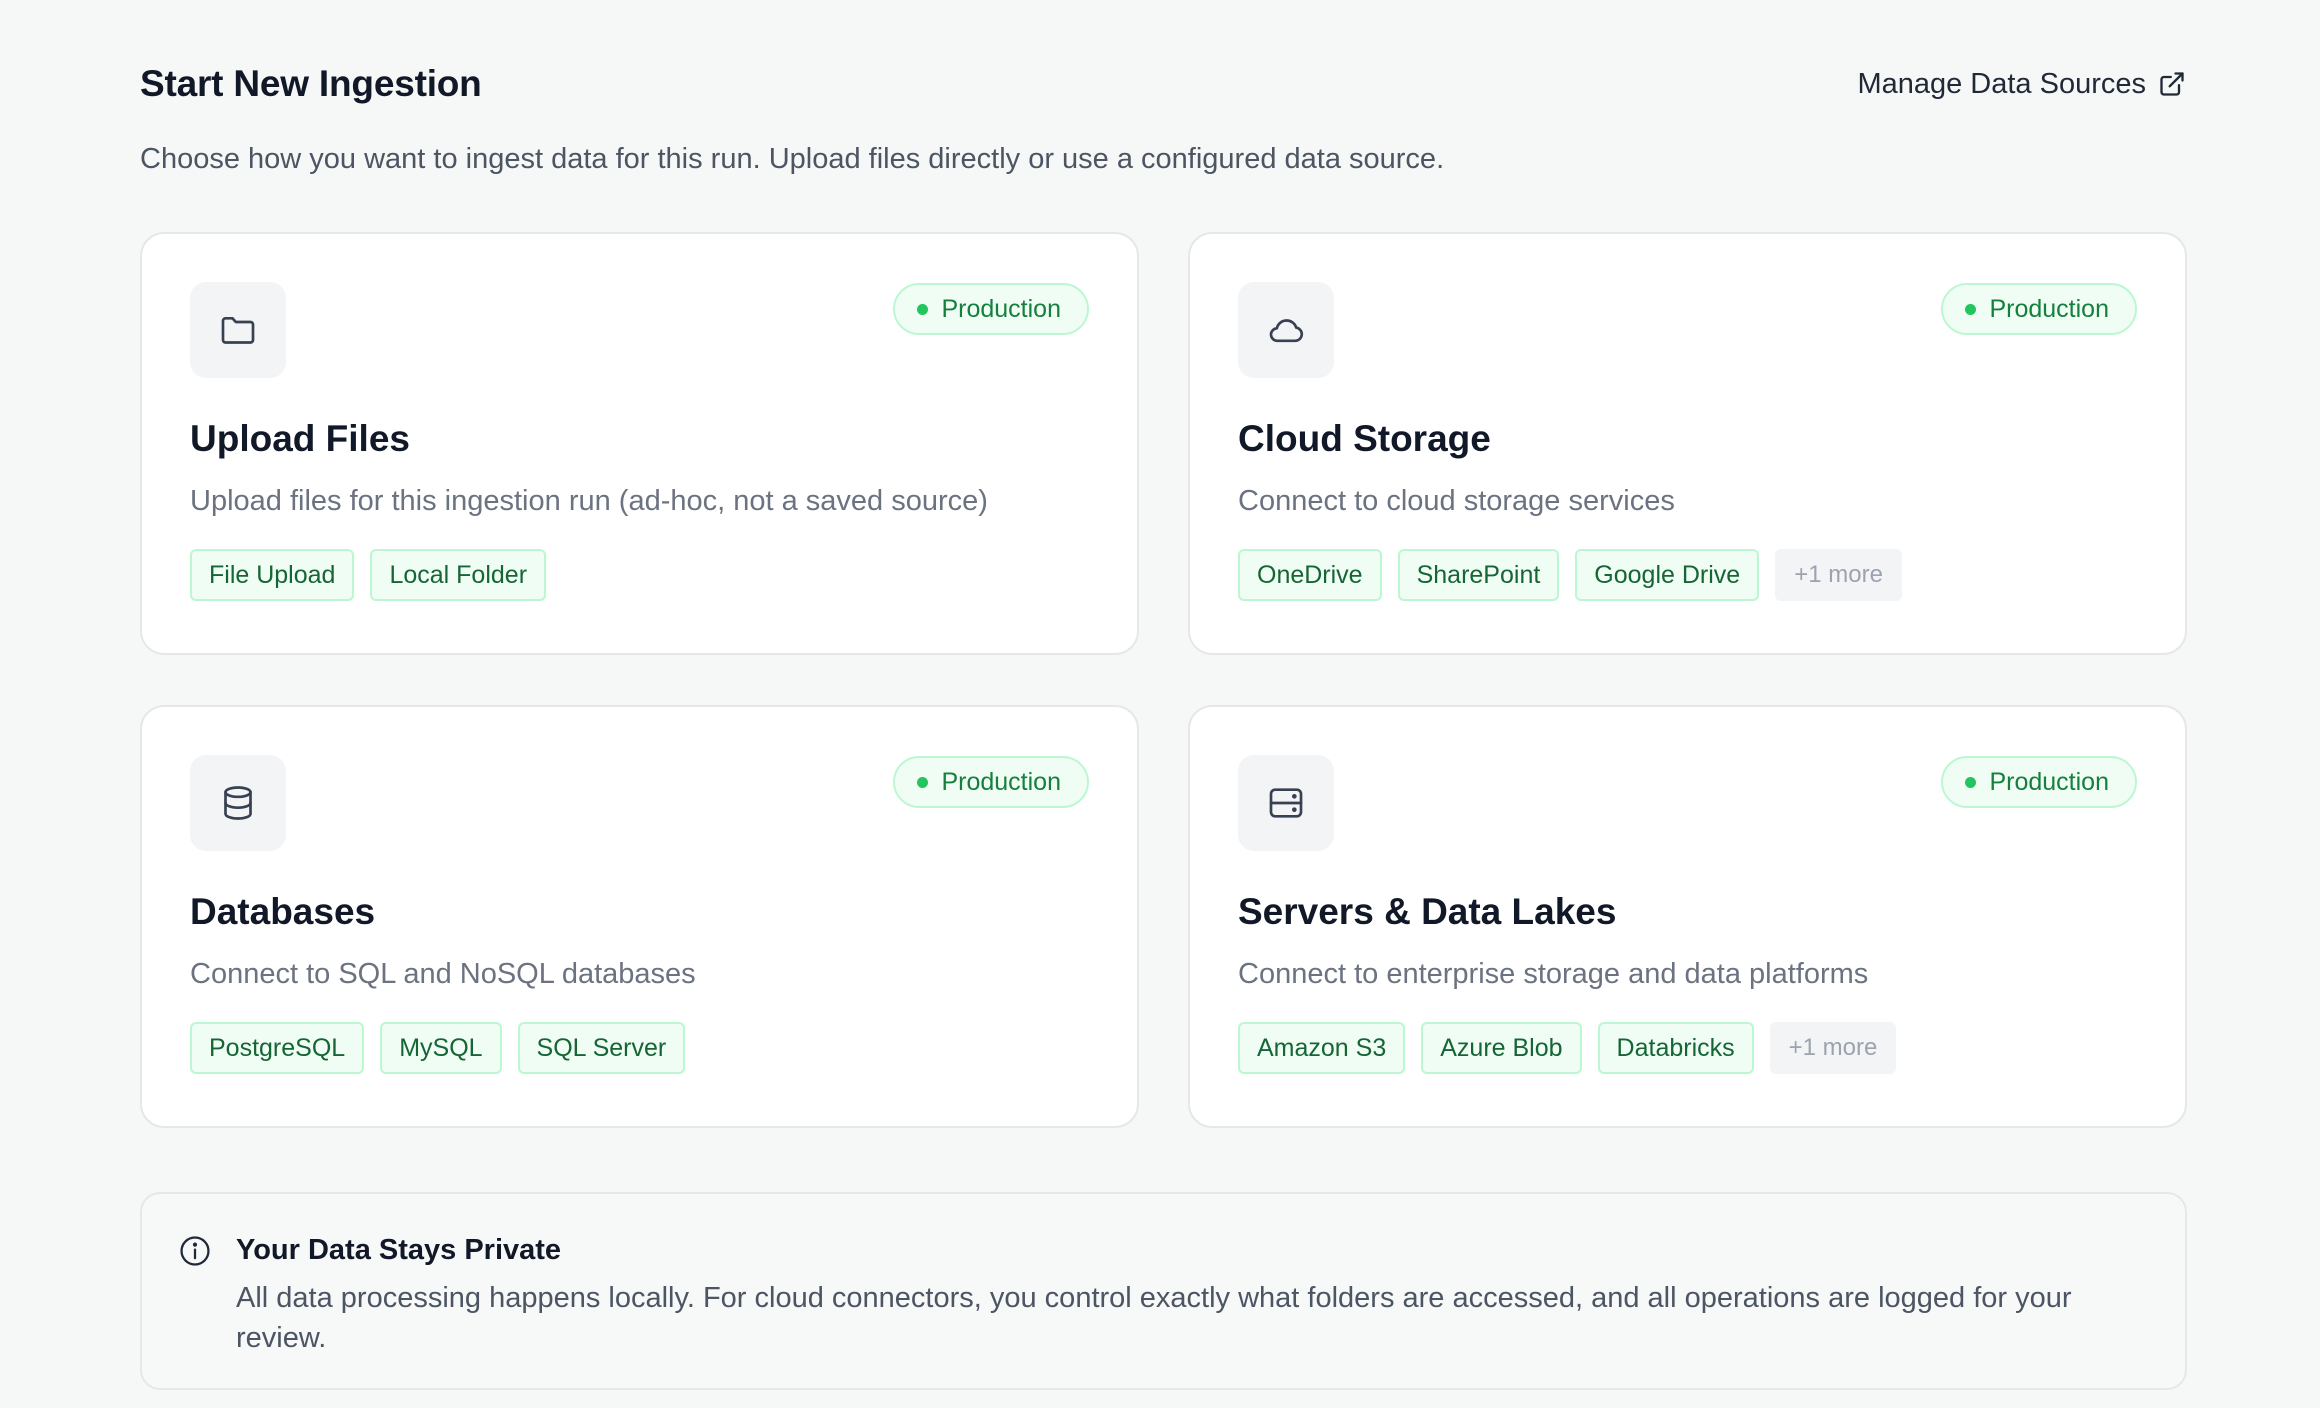 The image size is (2320, 1408). I want to click on card-title: Databases, so click(283, 911).